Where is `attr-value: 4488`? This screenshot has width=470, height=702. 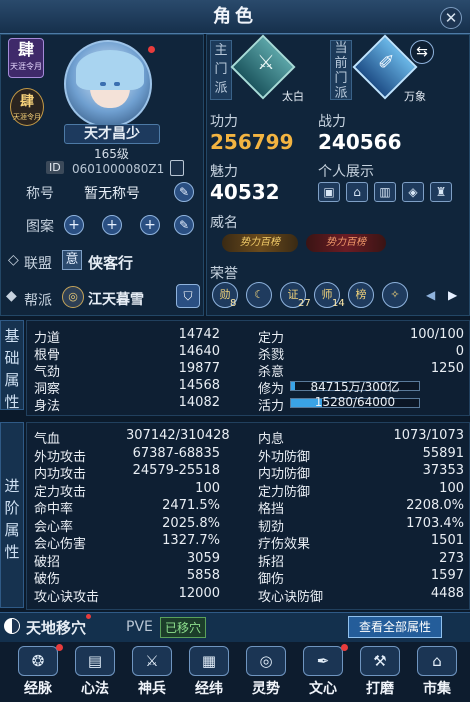 attr-value: 4488 is located at coordinates (447, 593).